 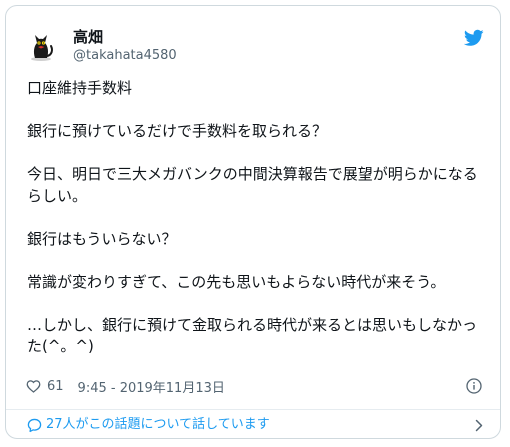 I want to click on twitter-bird-icon, so click(x=474, y=38).